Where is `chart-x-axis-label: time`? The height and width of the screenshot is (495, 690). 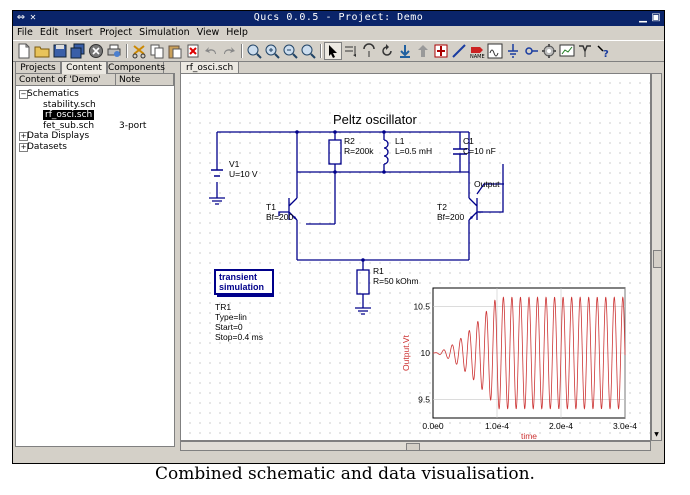
chart-x-axis-label: time is located at coordinates (529, 436).